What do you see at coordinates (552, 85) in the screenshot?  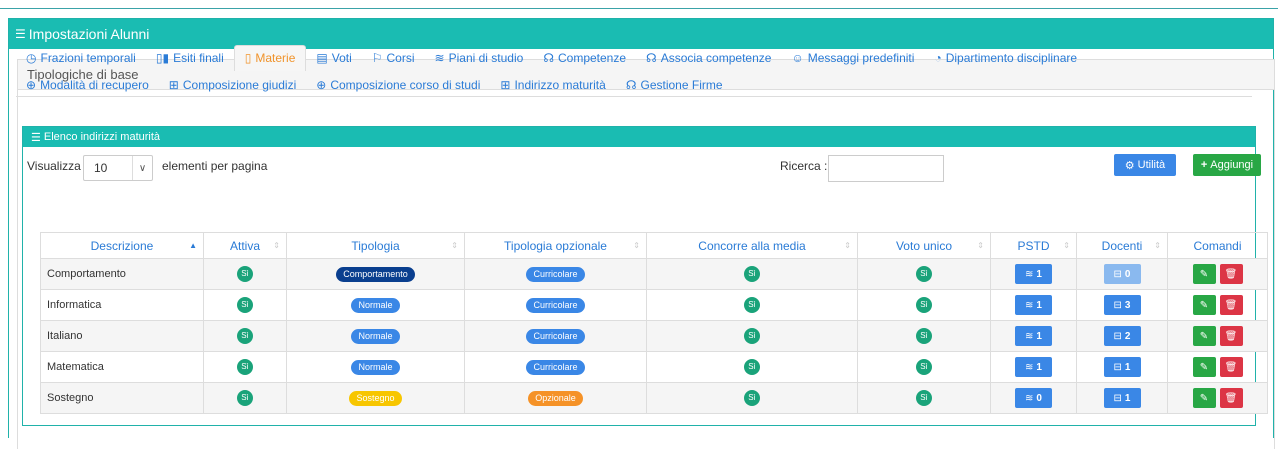 I see `tab-indirizzo-maturita: ⊞ Indirizzo maturità` at bounding box center [552, 85].